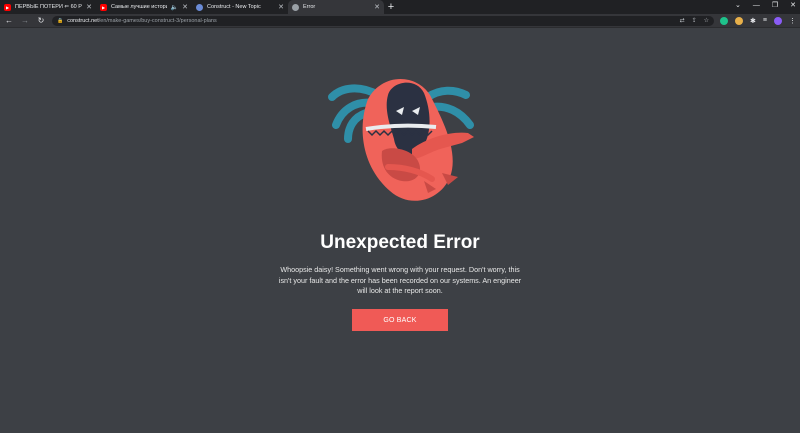  What do you see at coordinates (41, 20) in the screenshot?
I see `reload-icon: ↻` at bounding box center [41, 20].